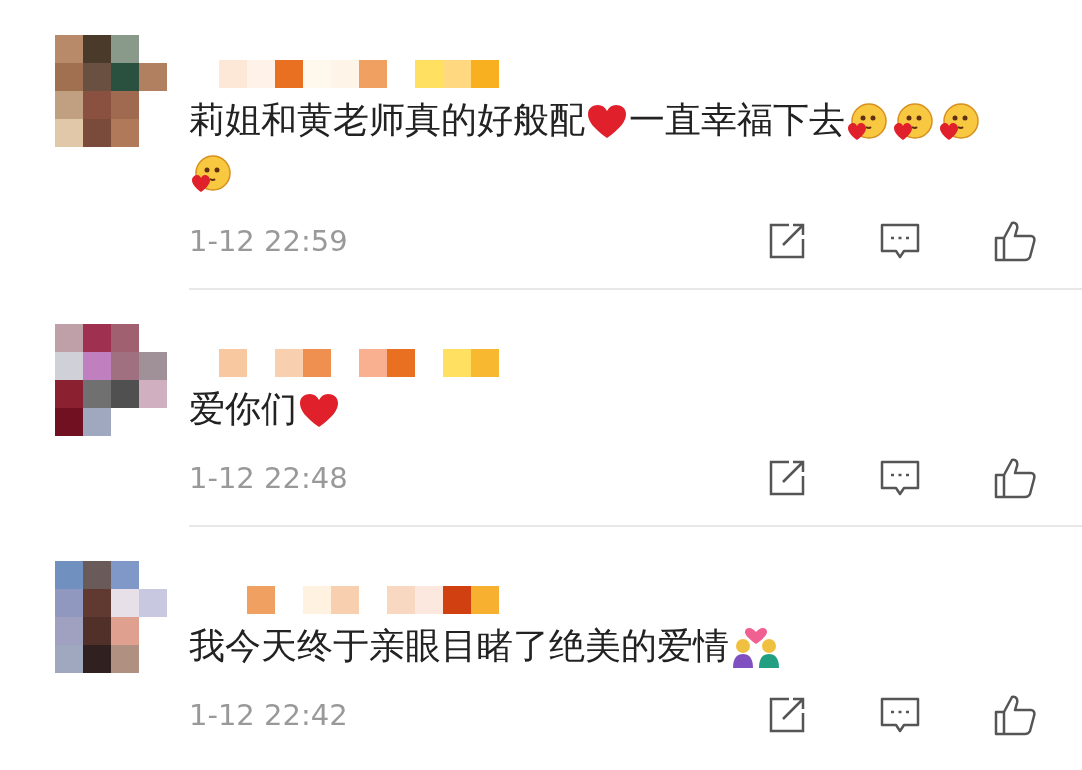  What do you see at coordinates (268, 715) in the screenshot?
I see `comment-time: 1-12 22:42` at bounding box center [268, 715].